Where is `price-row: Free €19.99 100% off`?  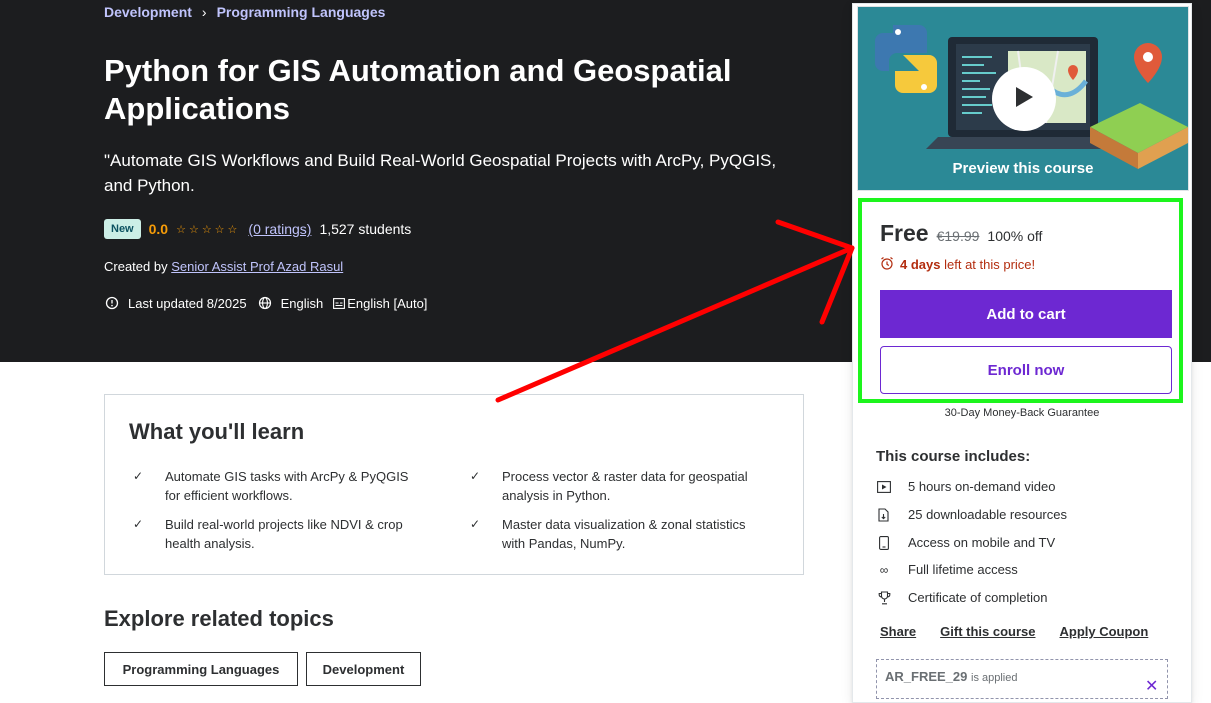
price-row: Free €19.99 100% off is located at coordinates (961, 233).